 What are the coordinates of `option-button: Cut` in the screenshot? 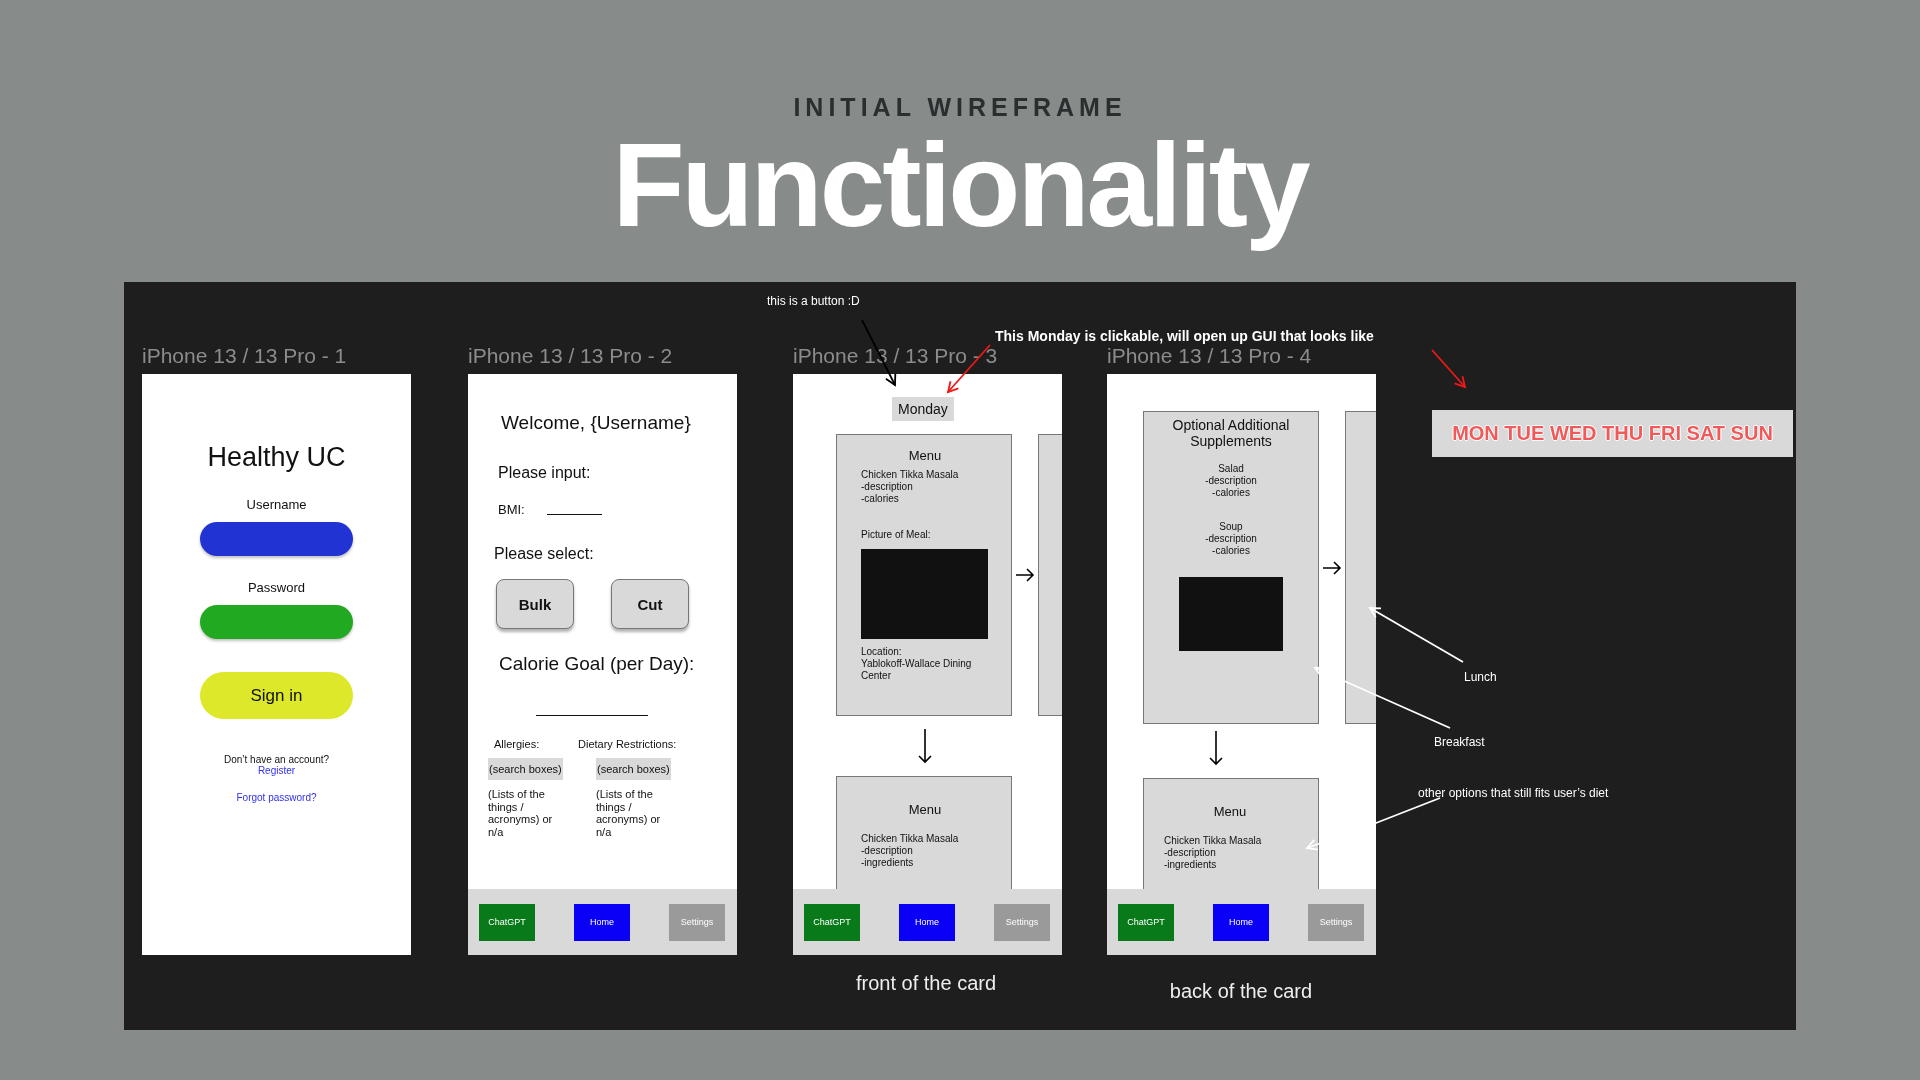 It's located at (650, 604).